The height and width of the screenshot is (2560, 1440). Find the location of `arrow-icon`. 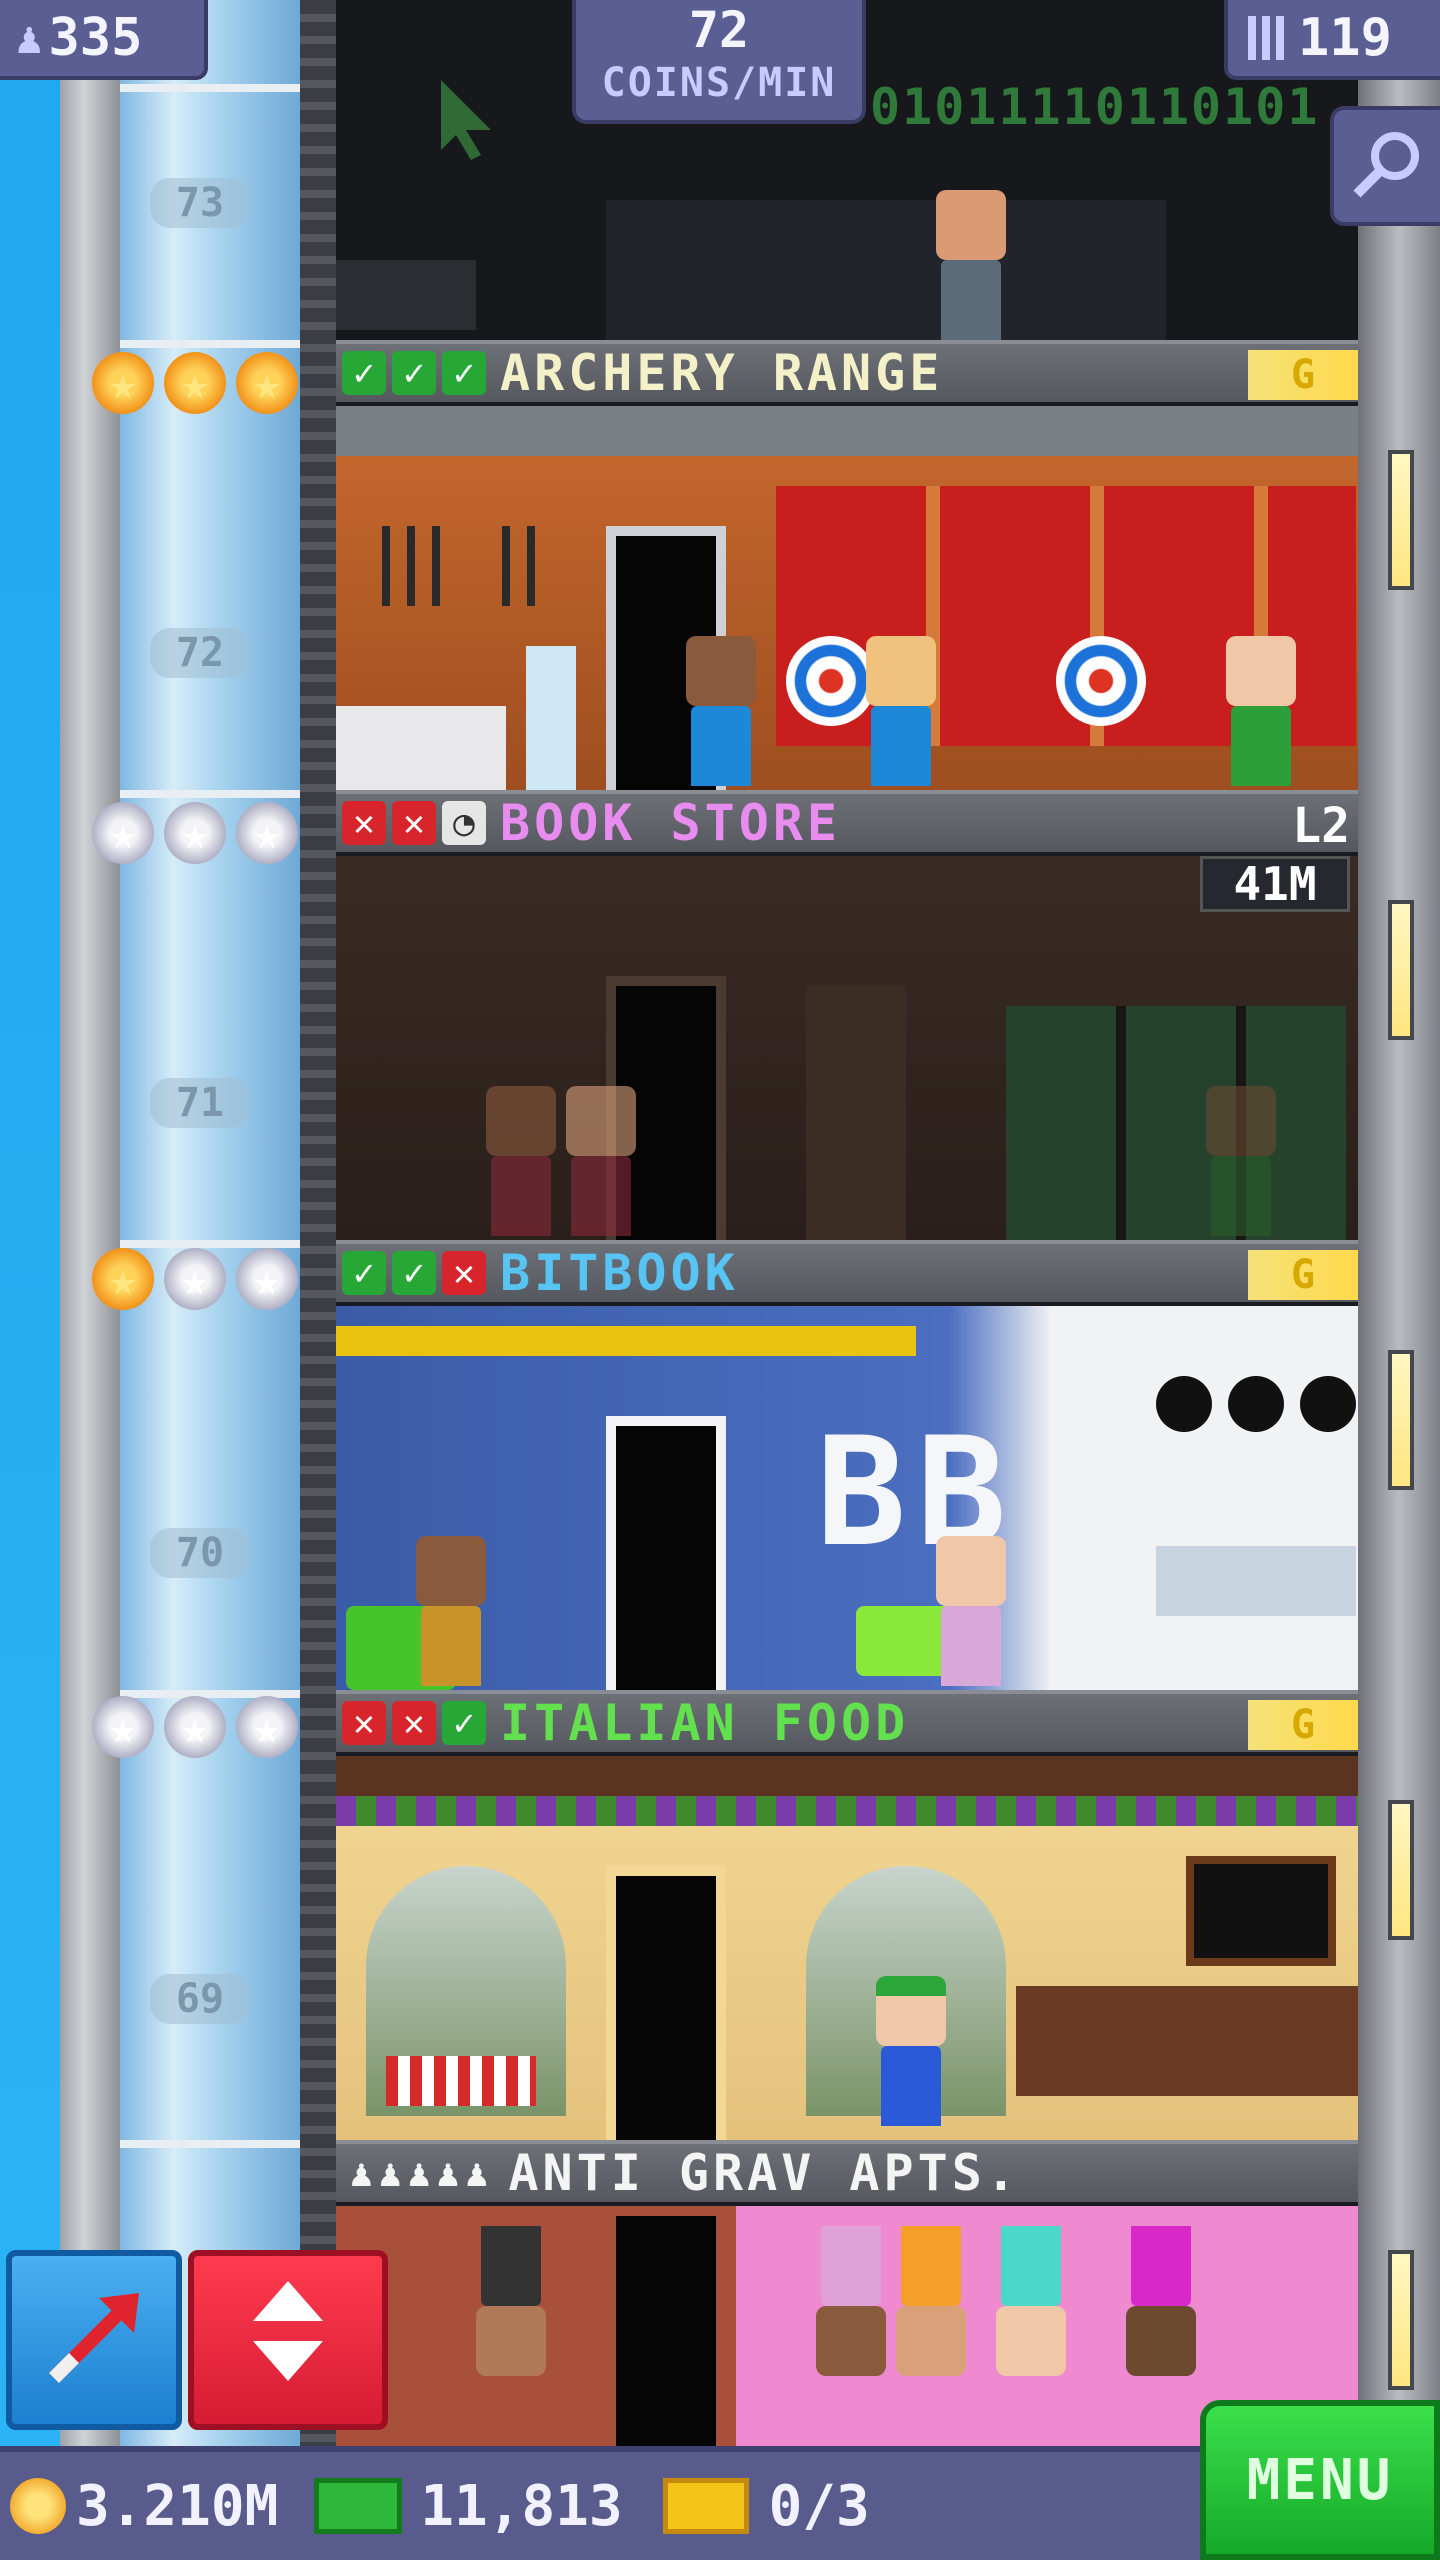

arrow-icon is located at coordinates (94, 2340).